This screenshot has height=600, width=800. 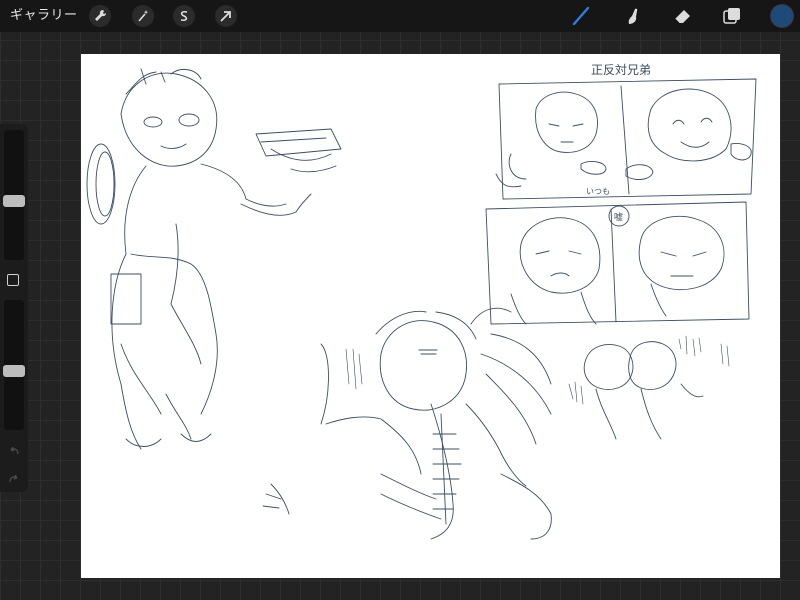 What do you see at coordinates (598, 191) in the screenshot?
I see `sketch-bubble-text-itsumo: いつも` at bounding box center [598, 191].